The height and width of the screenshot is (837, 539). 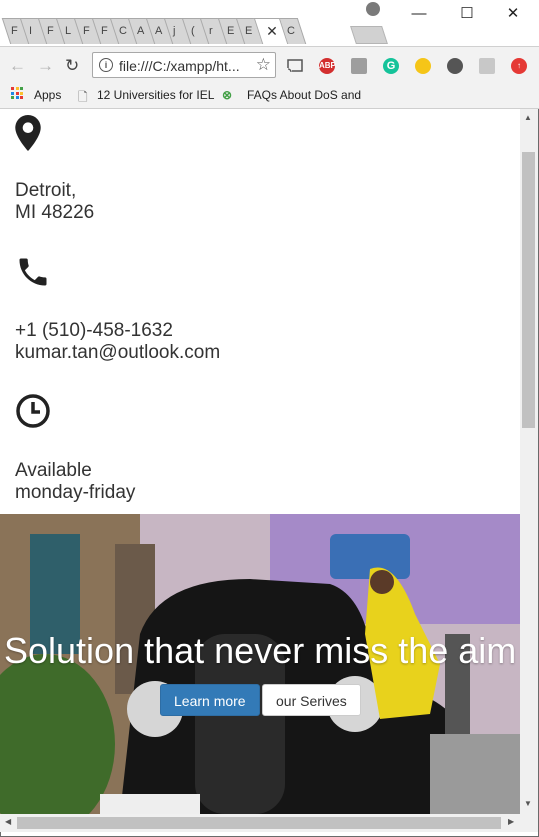 What do you see at coordinates (8, 821) in the screenshot?
I see `scroll-left-arrow-icon: ◀` at bounding box center [8, 821].